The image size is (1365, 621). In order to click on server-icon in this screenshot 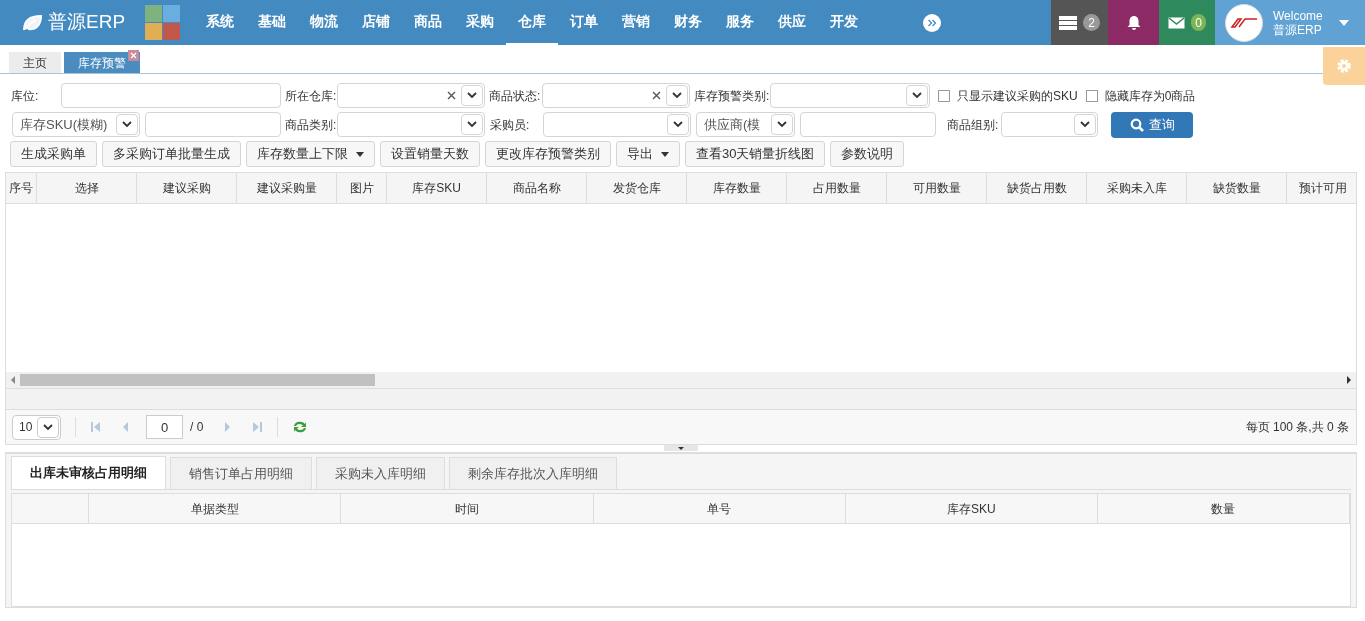, I will do `click(1068, 22)`.